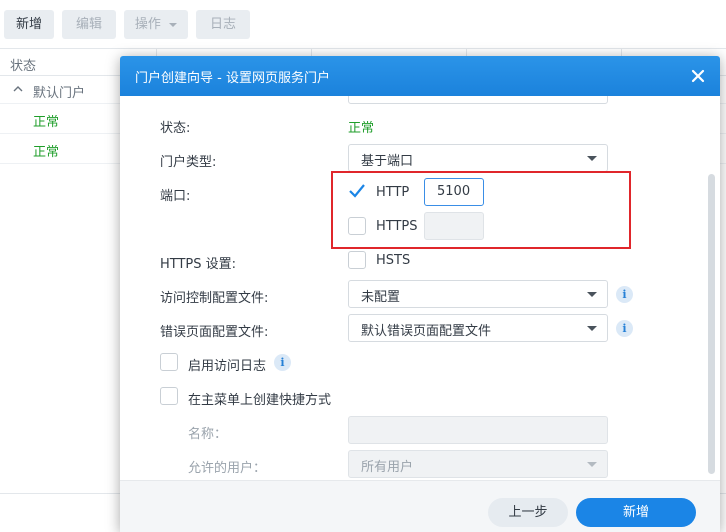 This screenshot has width=726, height=532. Describe the element at coordinates (711, 324) in the screenshot. I see `scrollbar` at that location.